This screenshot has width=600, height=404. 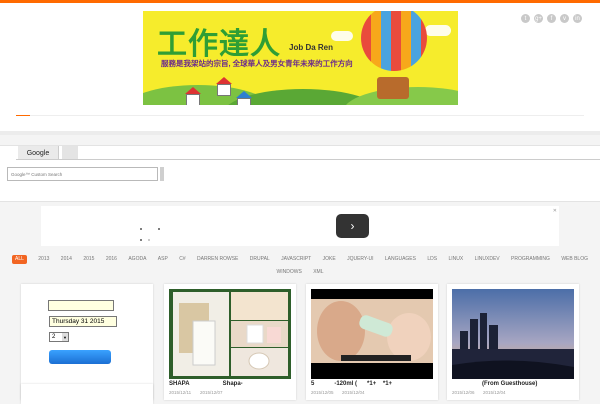 I want to click on sidebar-widget: Thursday 31 2015 2 ▼, so click(x=87, y=342).